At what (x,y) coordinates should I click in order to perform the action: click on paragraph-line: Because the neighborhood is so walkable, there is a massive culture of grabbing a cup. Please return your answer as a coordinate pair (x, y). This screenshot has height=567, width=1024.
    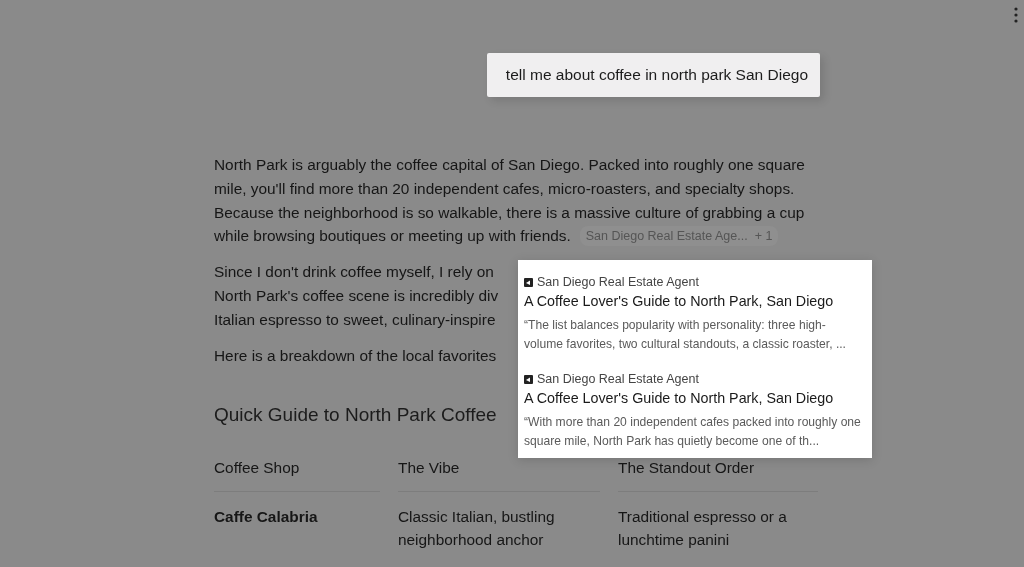
    Looking at the image, I should click on (509, 212).